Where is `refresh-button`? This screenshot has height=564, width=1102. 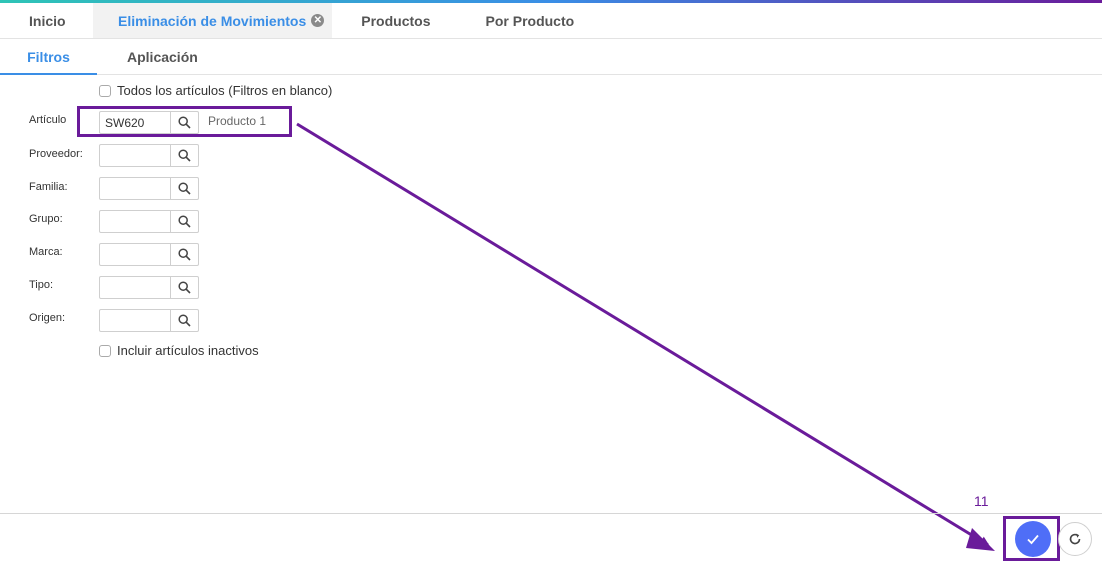
refresh-button is located at coordinates (1075, 539).